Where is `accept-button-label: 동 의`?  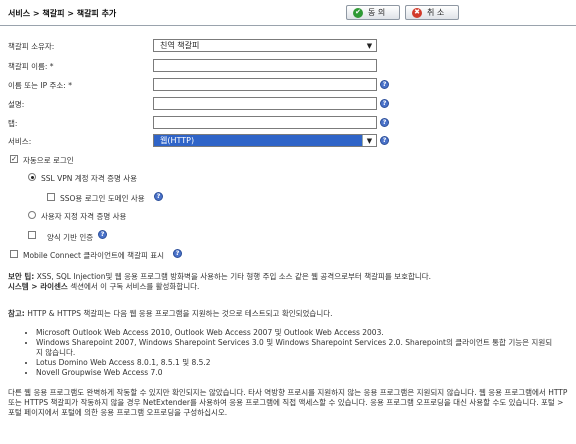
accept-button-label: 동 의 is located at coordinates (377, 12).